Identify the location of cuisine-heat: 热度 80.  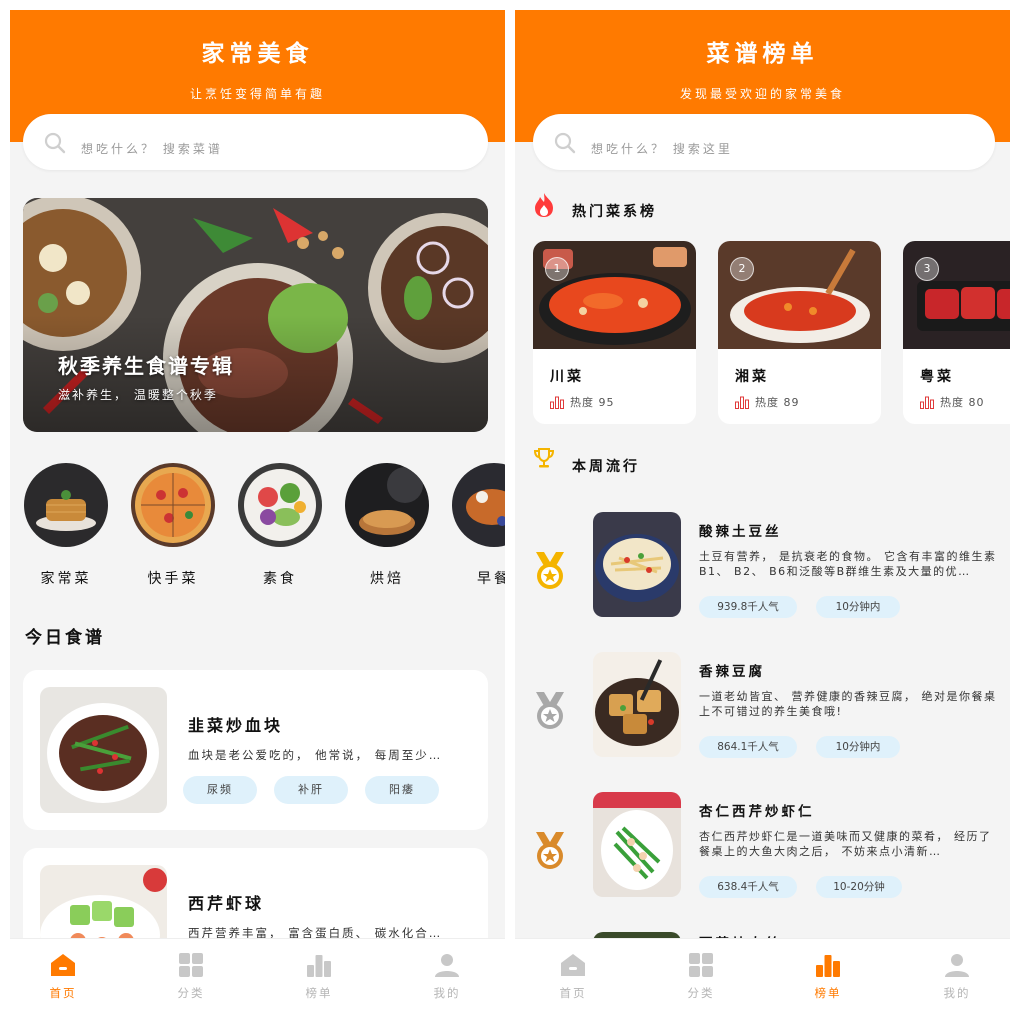
(952, 402).